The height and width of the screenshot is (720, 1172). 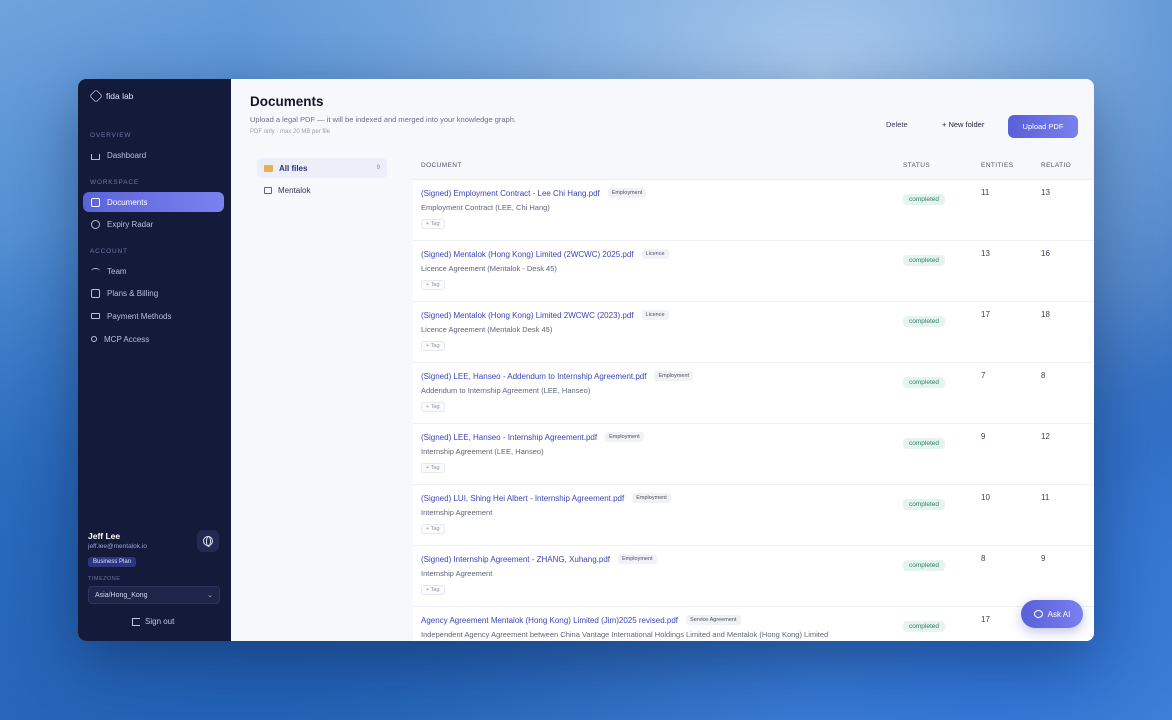 I want to click on ask-ai-button: Ask AI, so click(x=1052, y=614).